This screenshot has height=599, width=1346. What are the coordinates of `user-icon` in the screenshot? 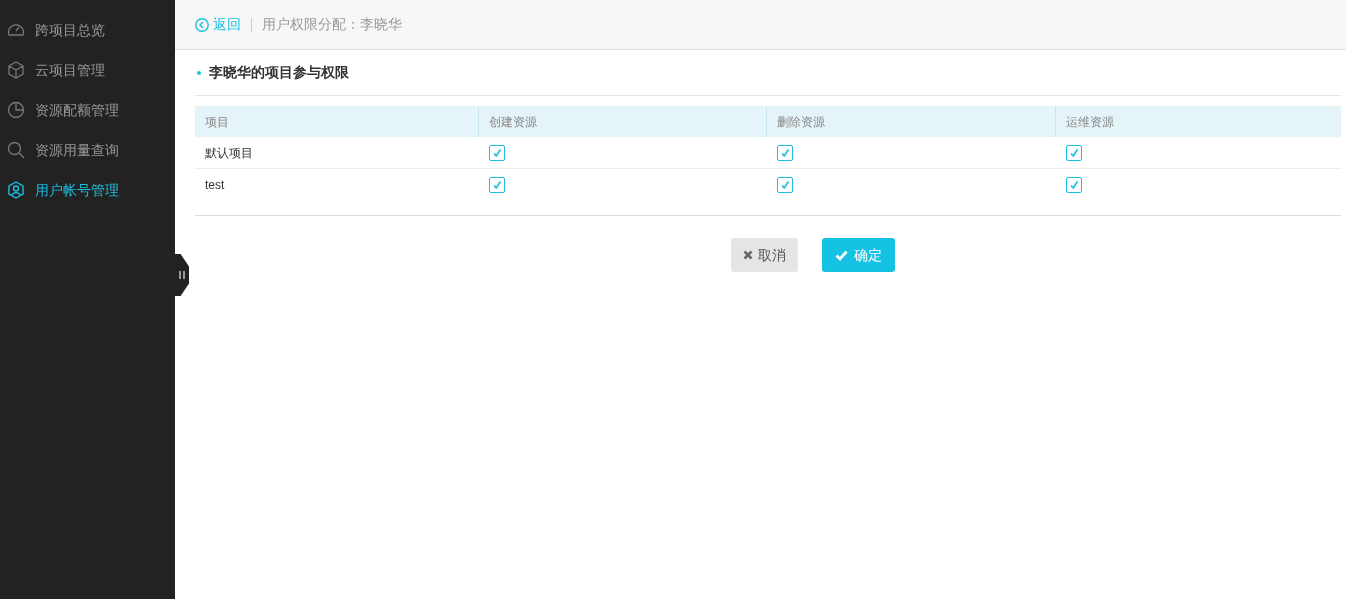 It's located at (16, 190).